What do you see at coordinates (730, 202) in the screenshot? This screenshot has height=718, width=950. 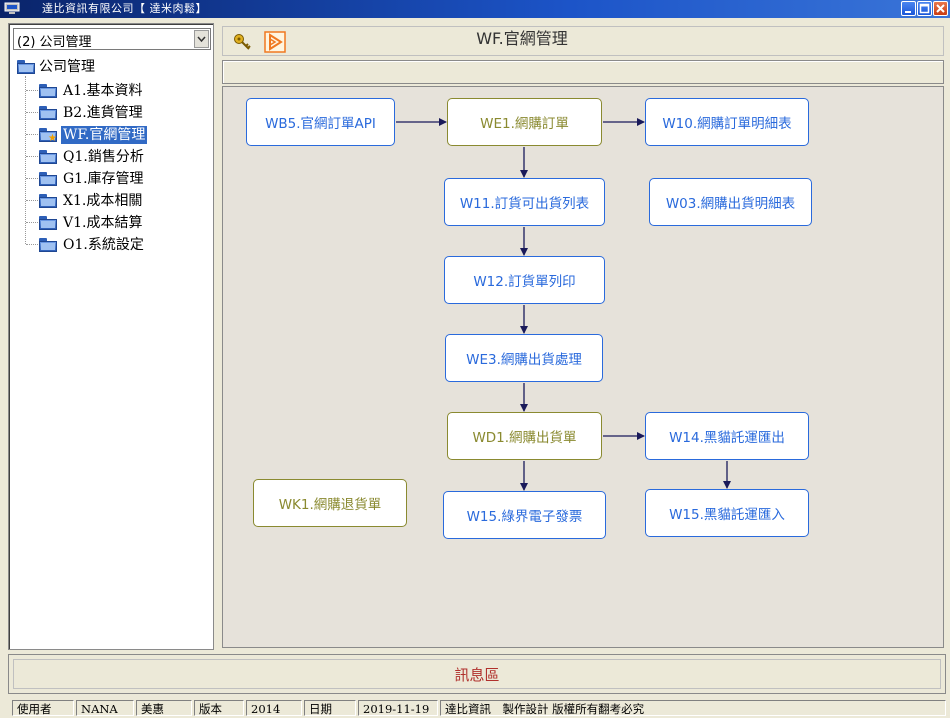 I see `flow-node-w03: W03.網購出貨明細表` at bounding box center [730, 202].